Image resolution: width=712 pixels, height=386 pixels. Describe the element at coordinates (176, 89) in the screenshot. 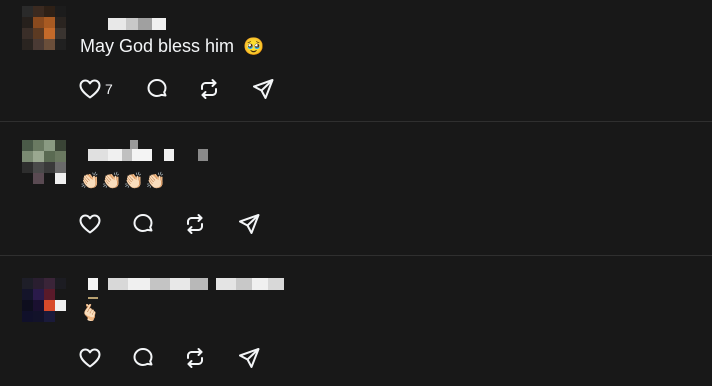

I see `post-actions: 7` at that location.